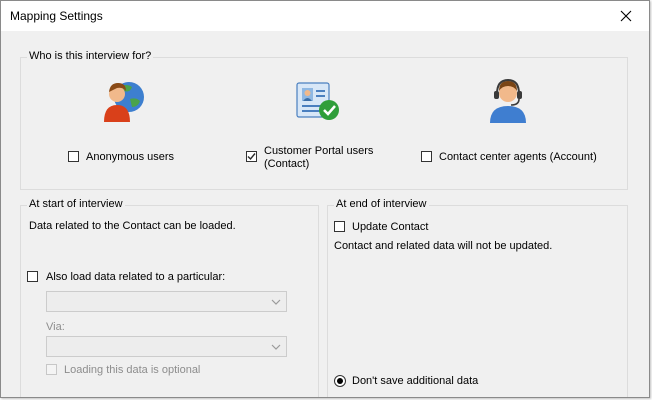 This screenshot has width=652, height=400. What do you see at coordinates (56, 16) in the screenshot?
I see `window-title: Mapping Settings` at bounding box center [56, 16].